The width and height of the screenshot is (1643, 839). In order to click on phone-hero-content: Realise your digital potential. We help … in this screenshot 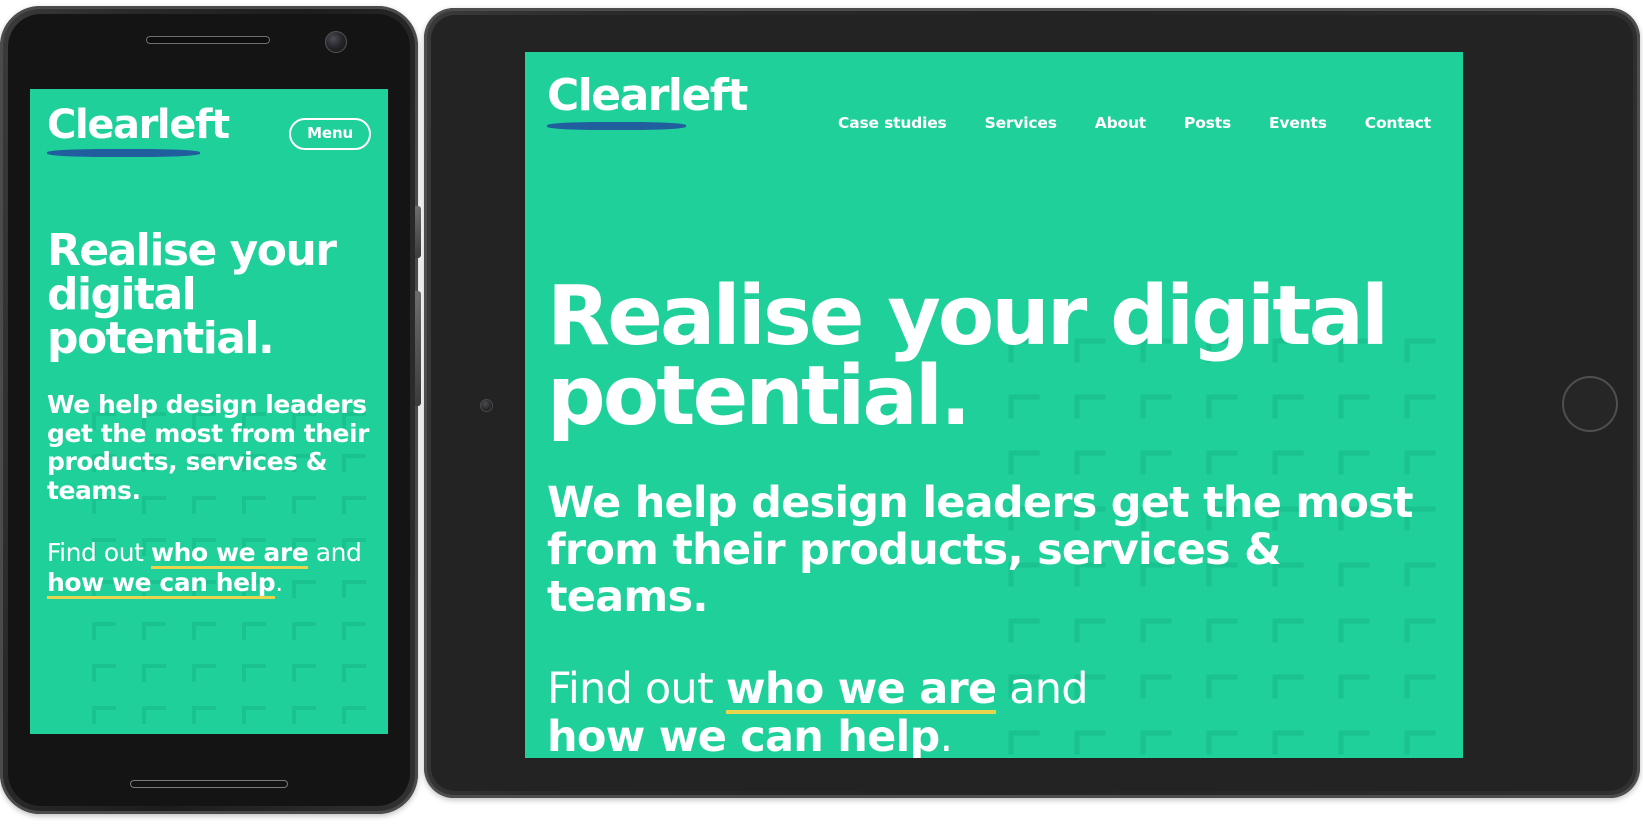, I will do `click(211, 414)`.